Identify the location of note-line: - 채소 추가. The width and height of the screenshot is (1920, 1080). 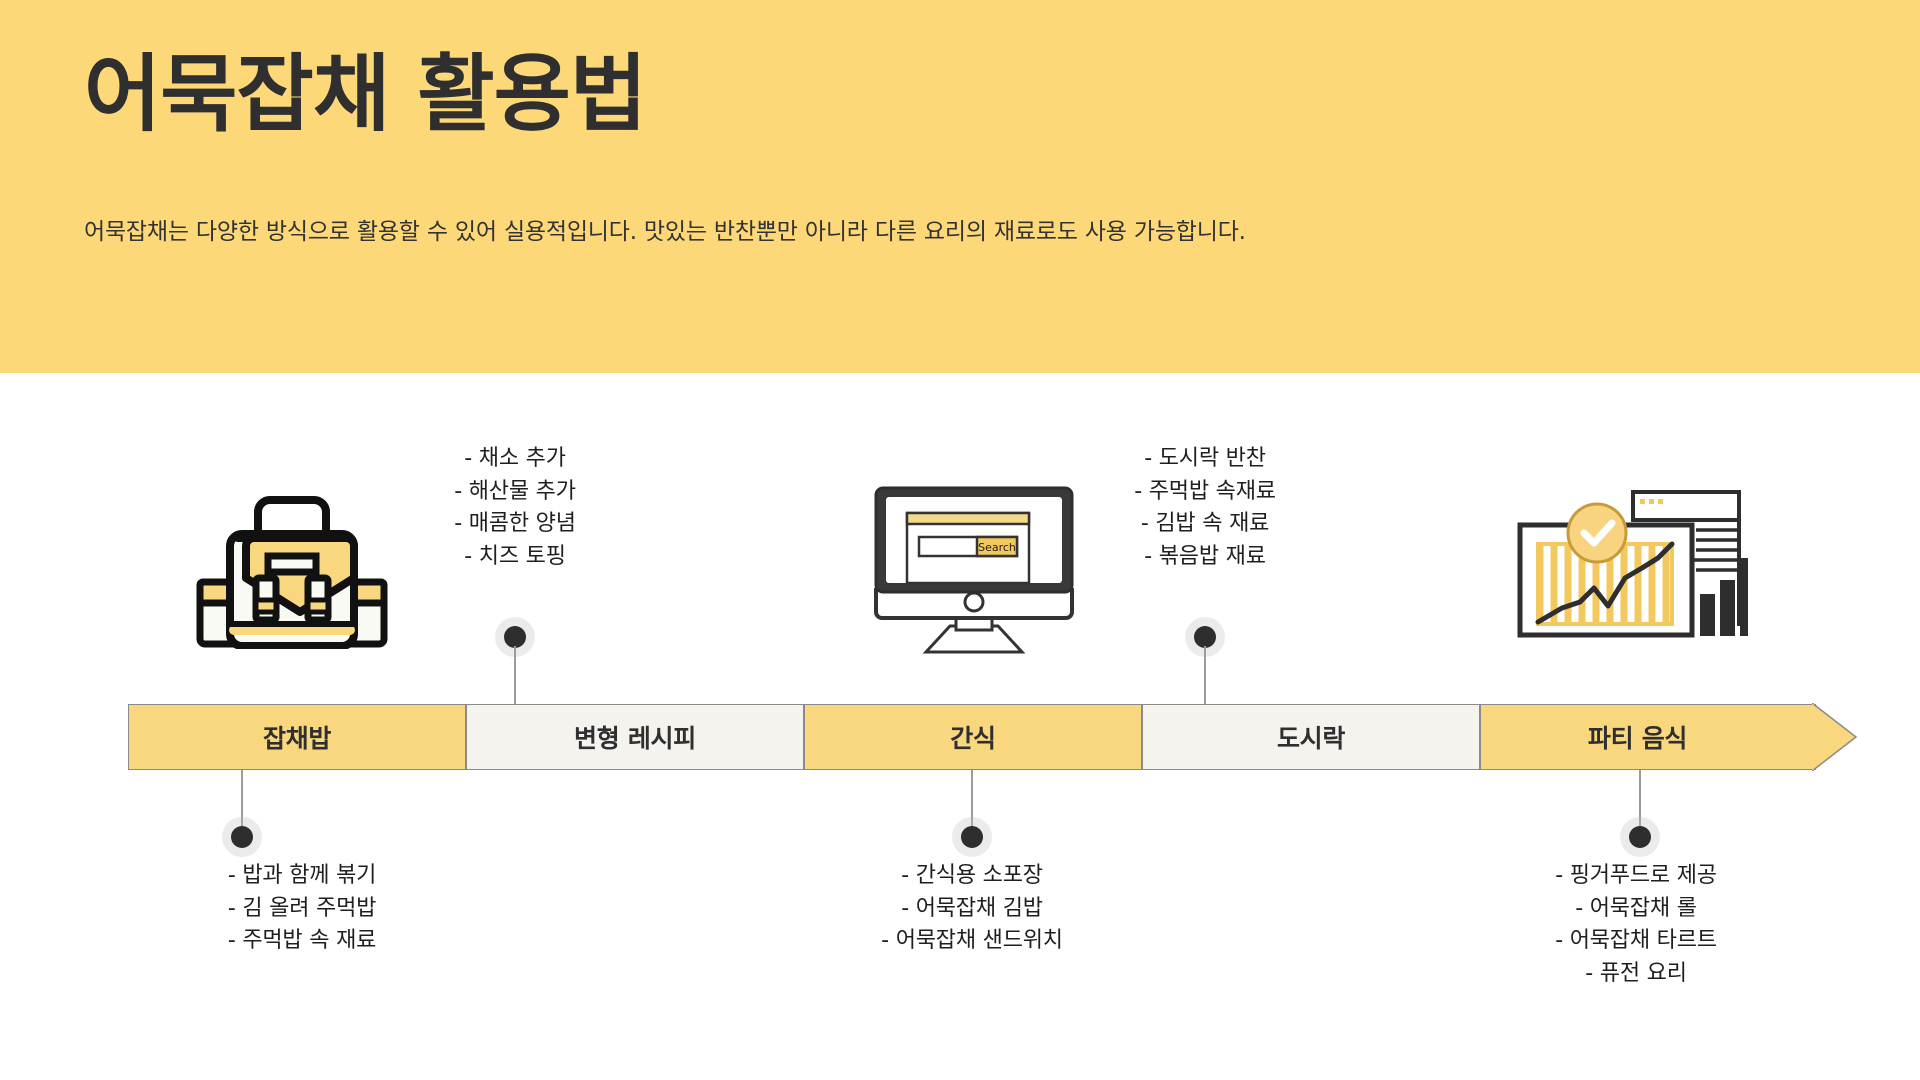
(515, 458).